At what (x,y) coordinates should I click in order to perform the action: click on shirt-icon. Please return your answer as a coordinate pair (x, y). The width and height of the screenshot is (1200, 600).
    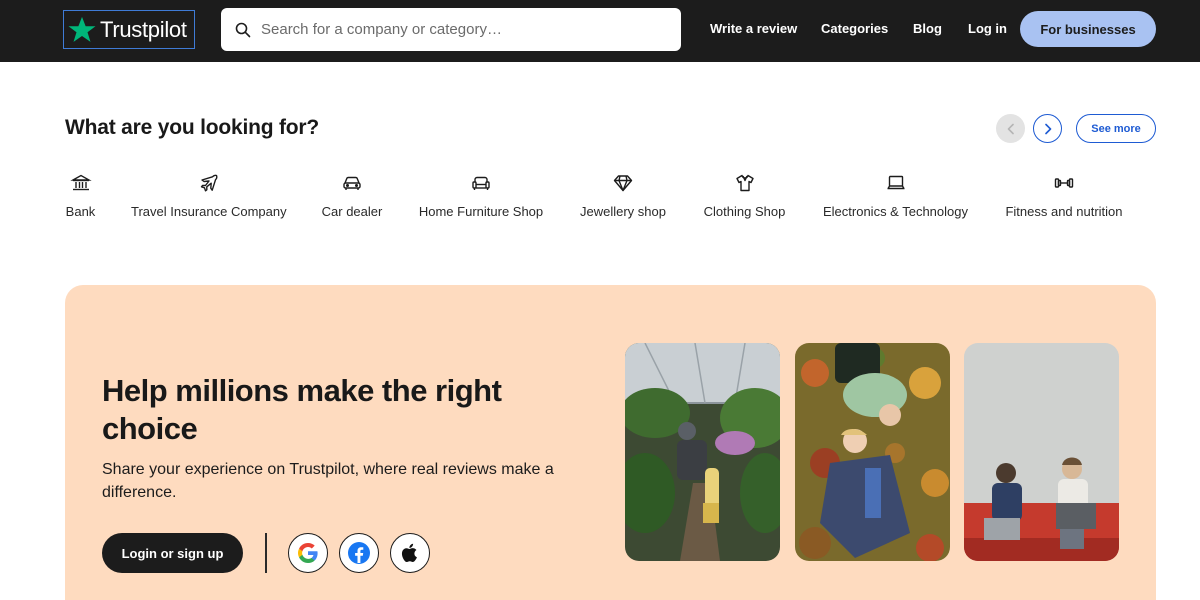
    Looking at the image, I should click on (744, 183).